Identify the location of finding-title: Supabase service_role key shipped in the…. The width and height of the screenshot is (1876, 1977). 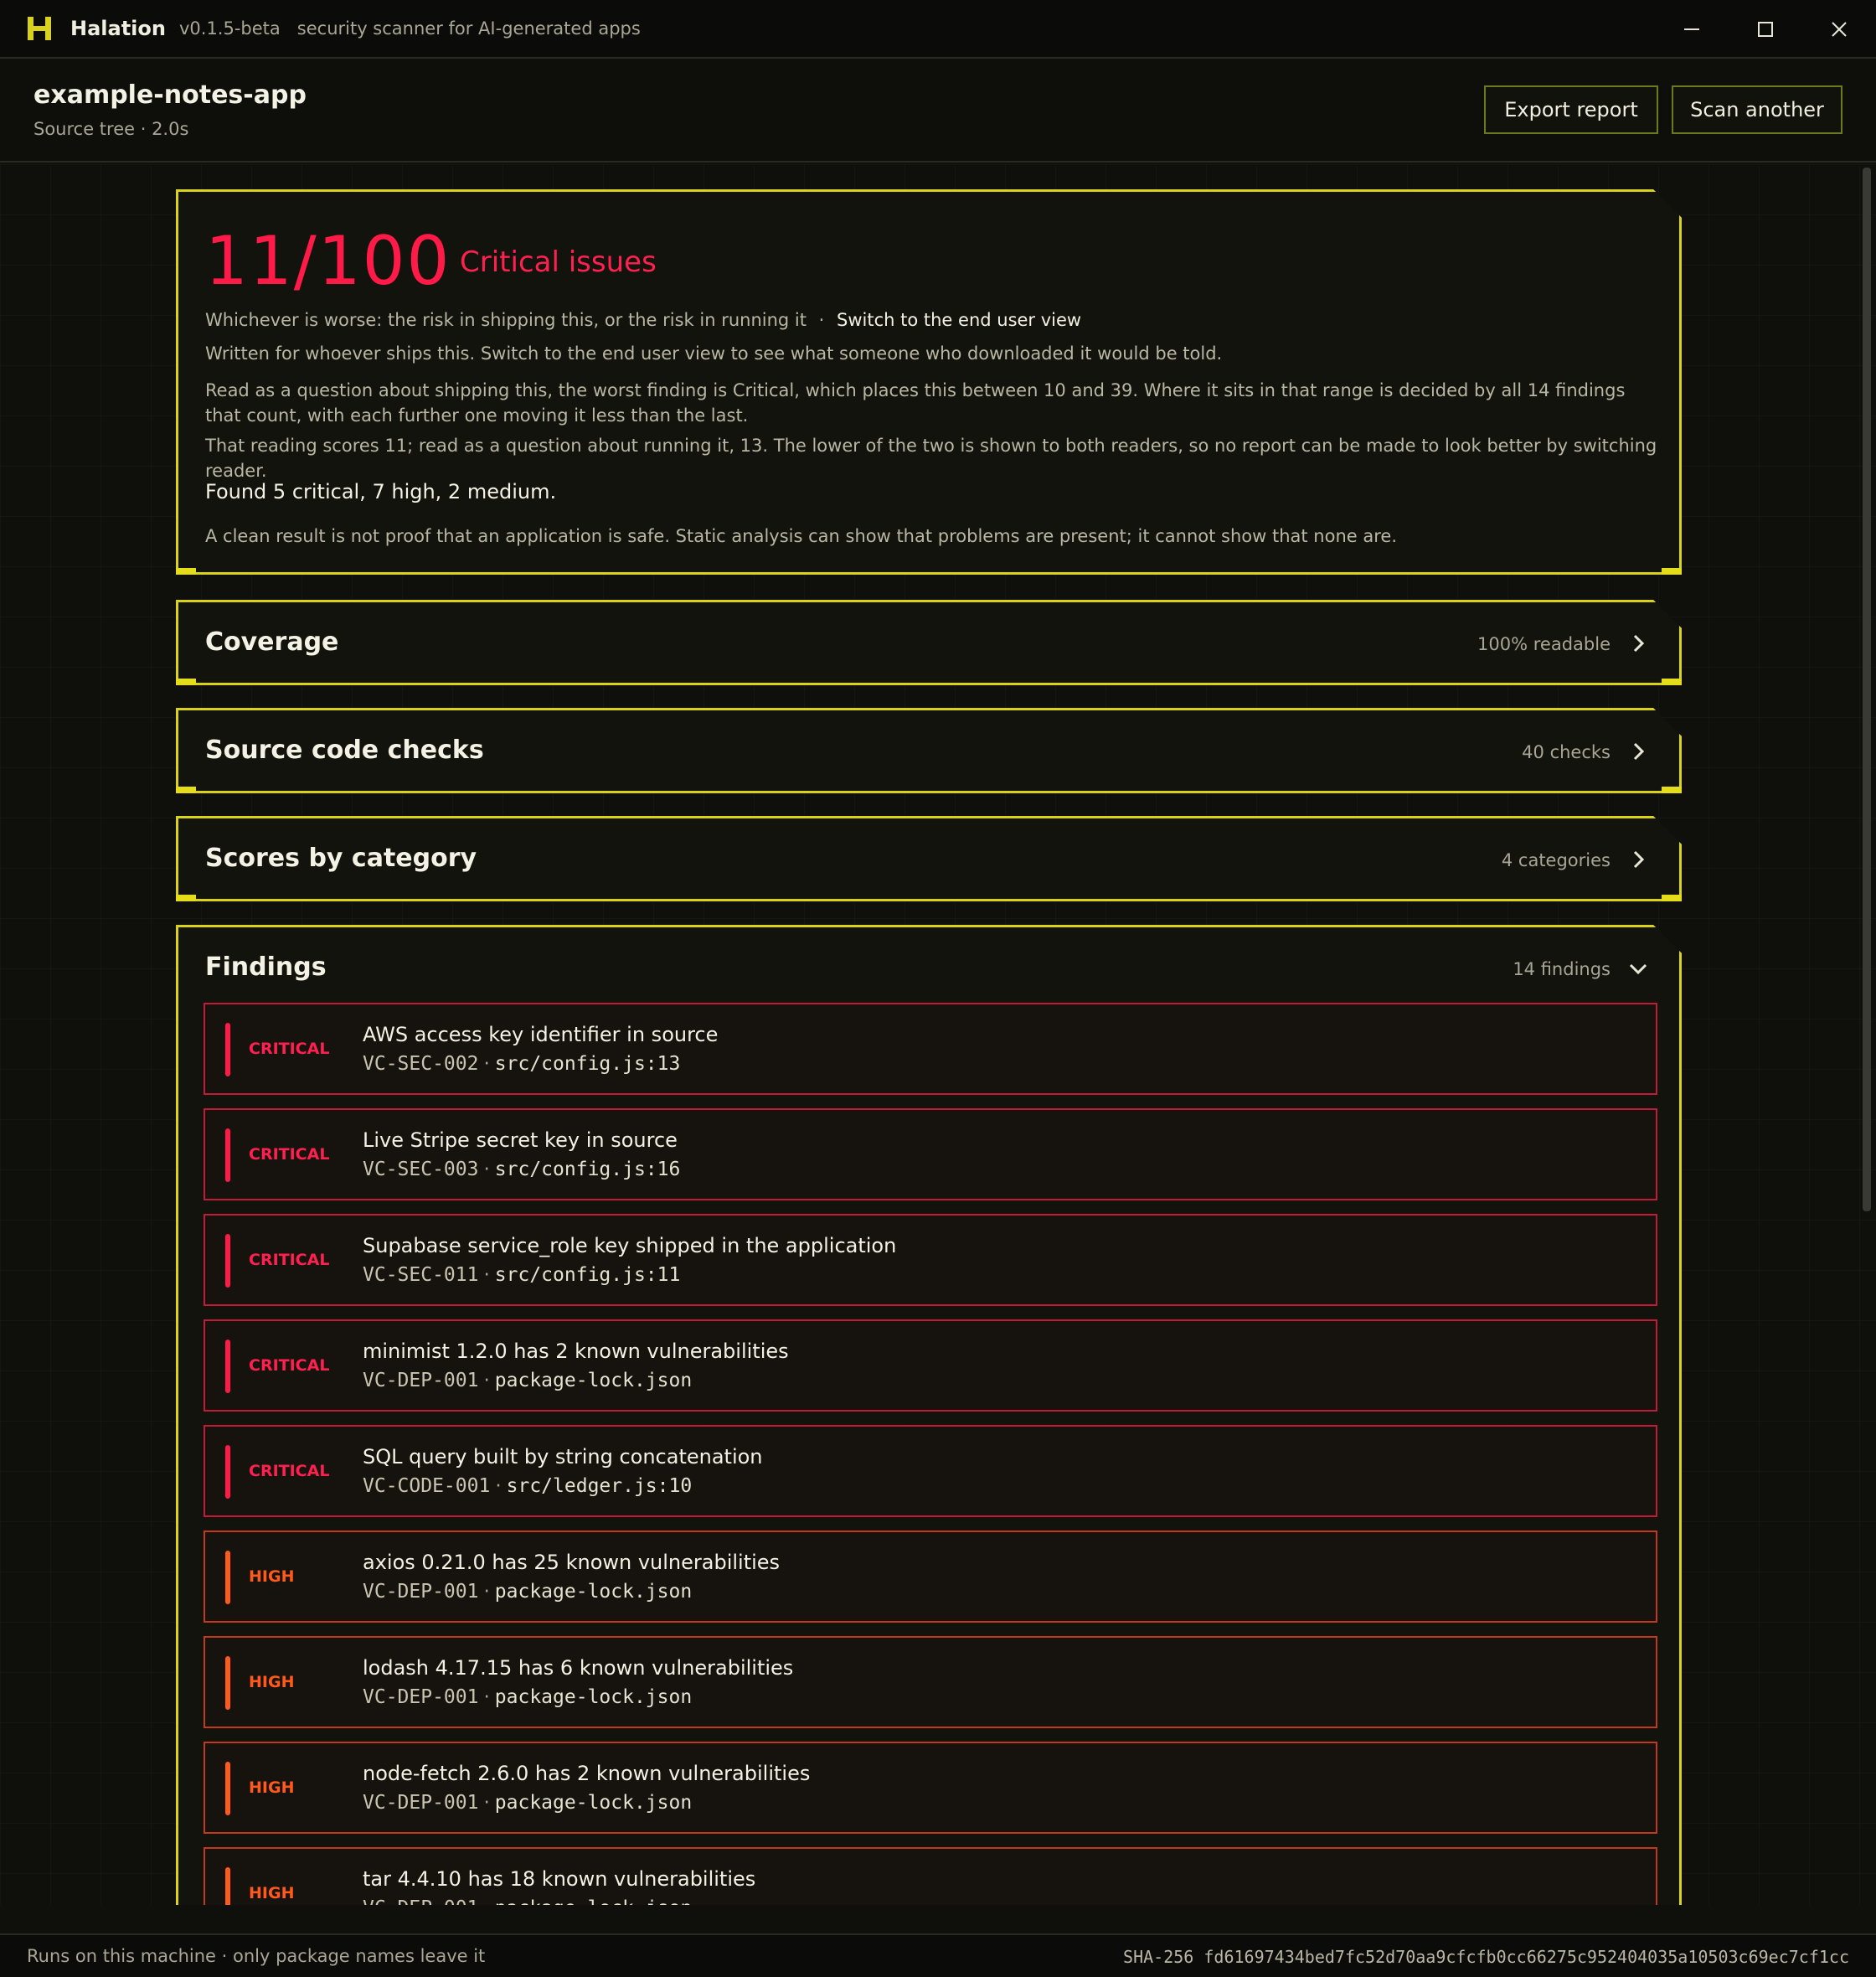
(630, 1246).